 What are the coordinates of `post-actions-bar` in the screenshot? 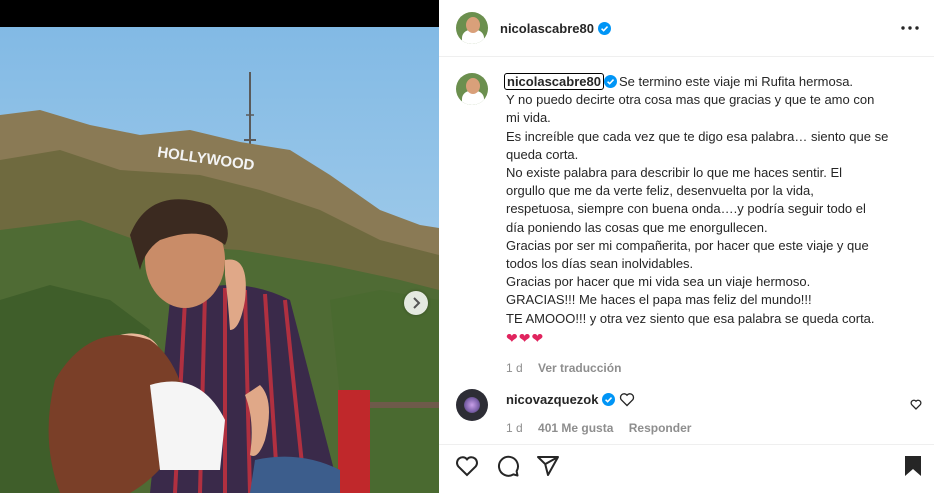 It's located at (686, 468).